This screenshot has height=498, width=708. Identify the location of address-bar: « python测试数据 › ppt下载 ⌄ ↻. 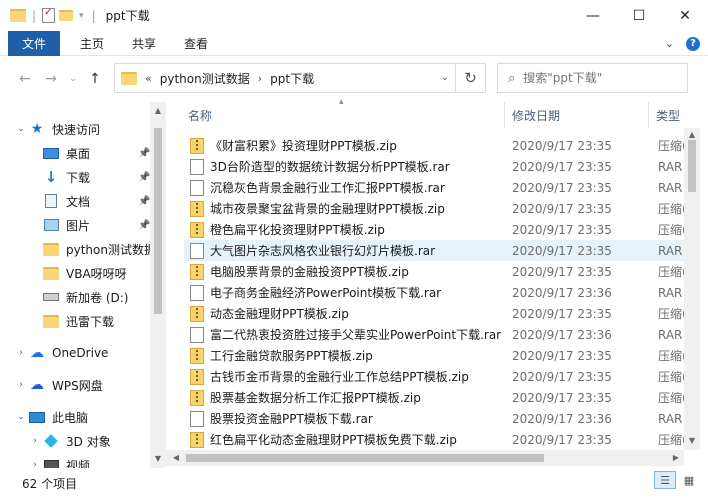
(300, 78).